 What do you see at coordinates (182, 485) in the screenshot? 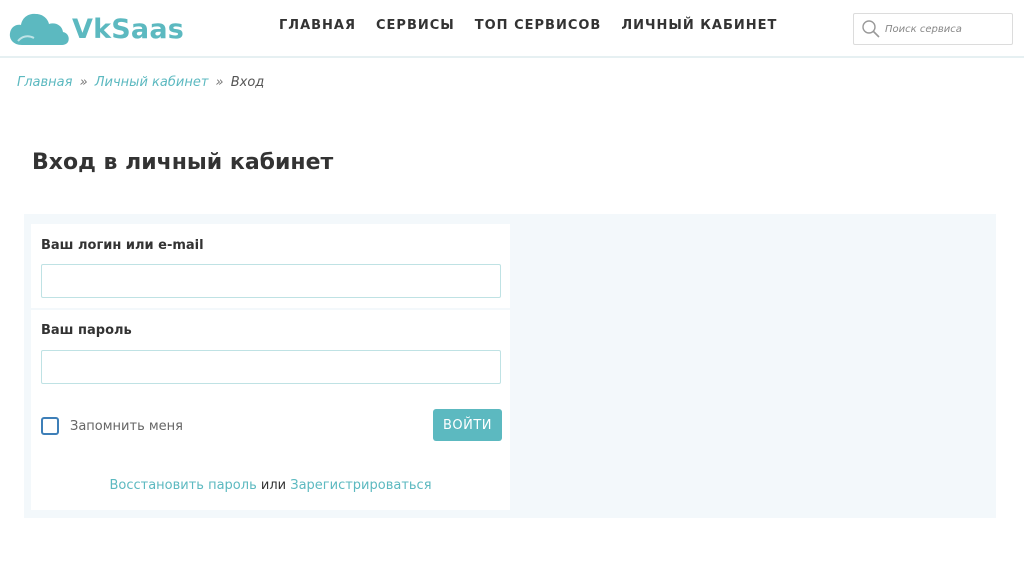
I see `restore-password-link: Восстановить пароль` at bounding box center [182, 485].